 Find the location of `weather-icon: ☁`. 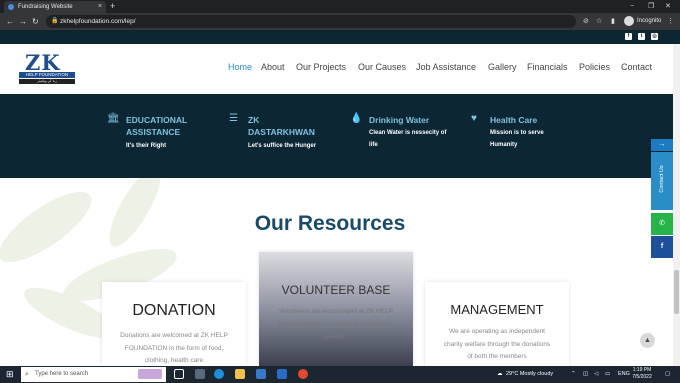

weather-icon: ☁ is located at coordinates (500, 374).